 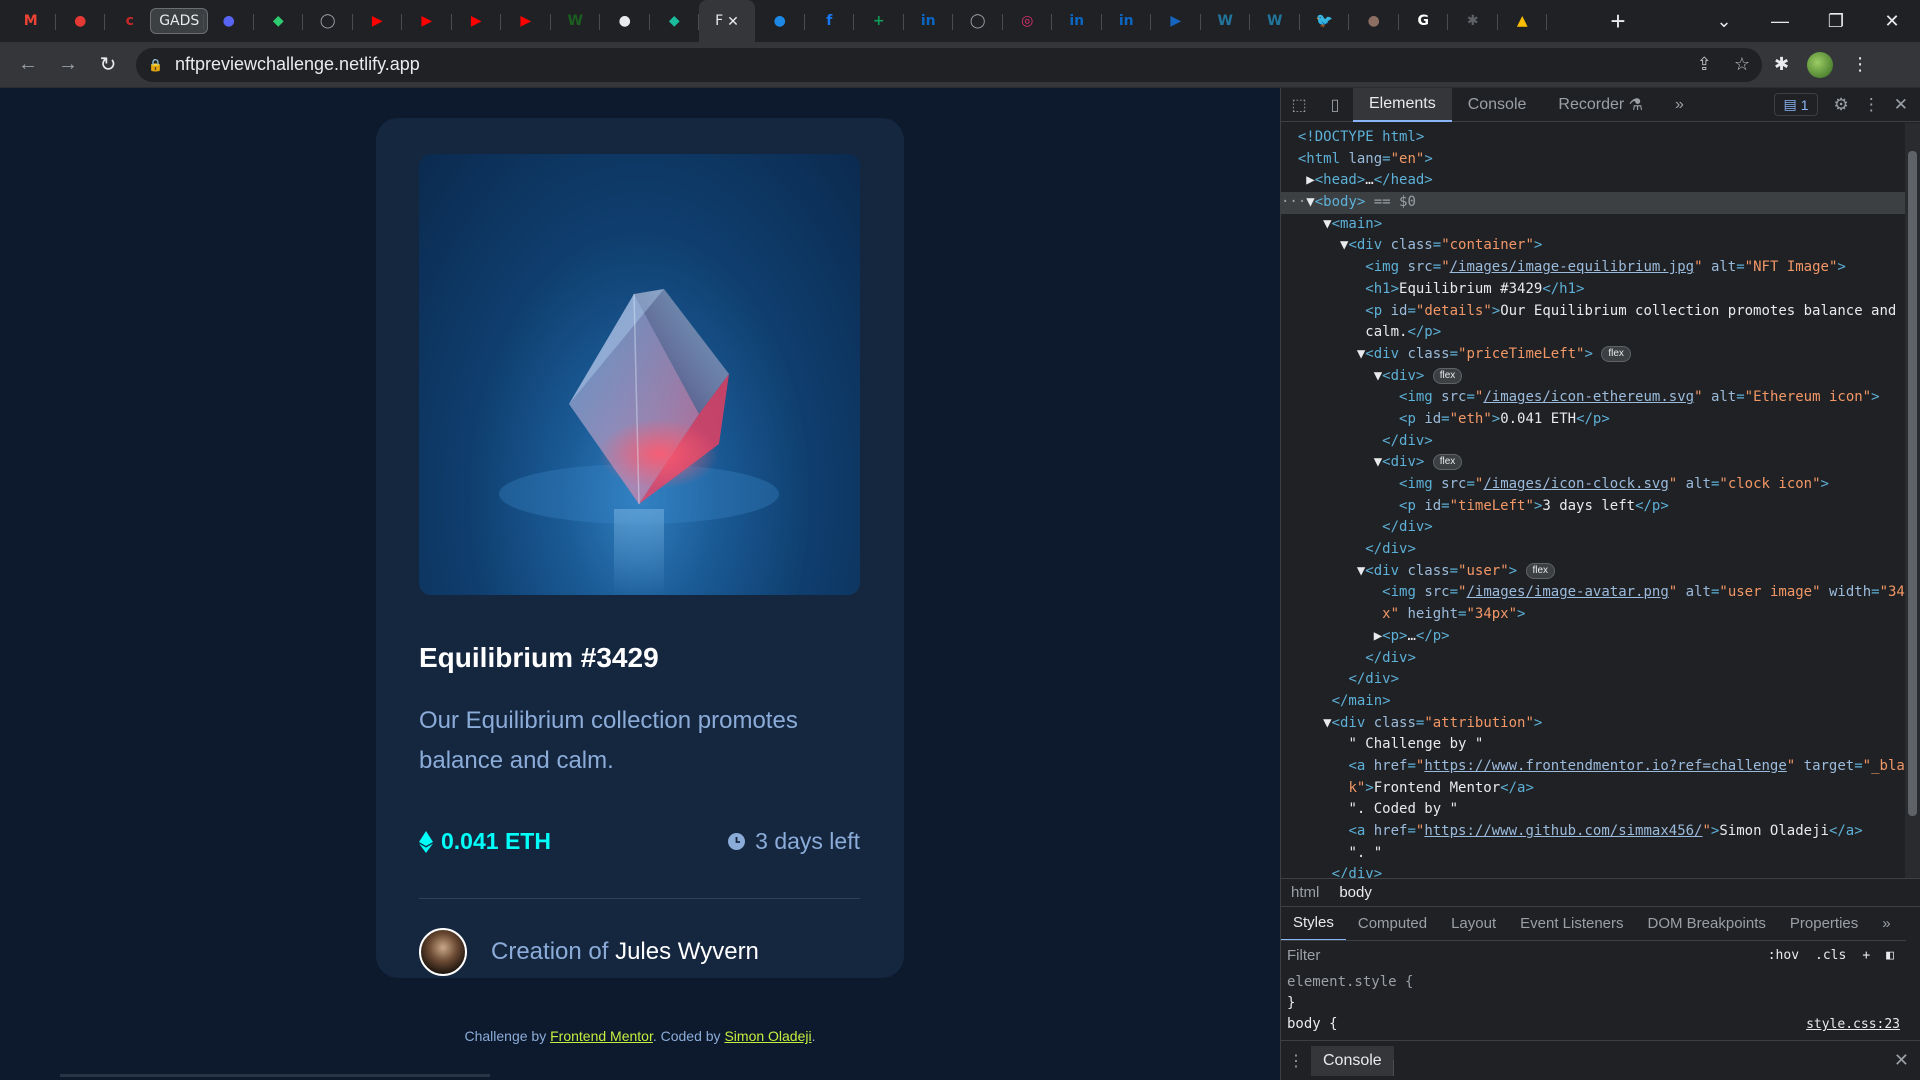 What do you see at coordinates (1296, 1061) in the screenshot?
I see `drawer-menu-icon: ⋮` at bounding box center [1296, 1061].